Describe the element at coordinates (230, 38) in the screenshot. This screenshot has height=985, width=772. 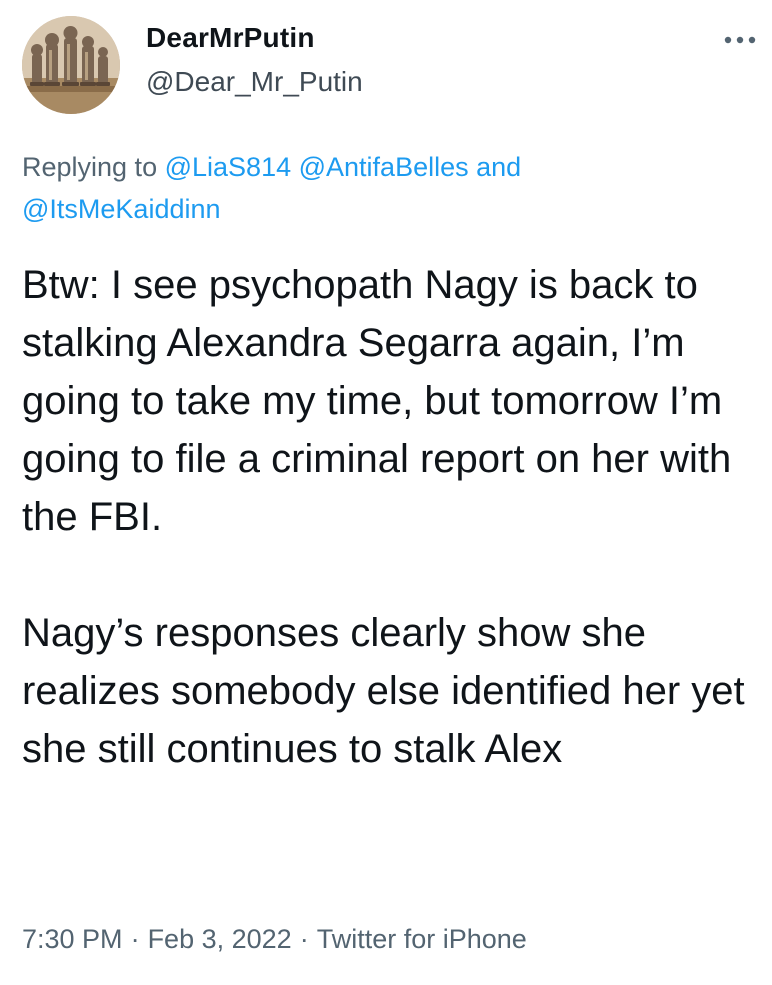
I see `display-name: DearMrPutin` at that location.